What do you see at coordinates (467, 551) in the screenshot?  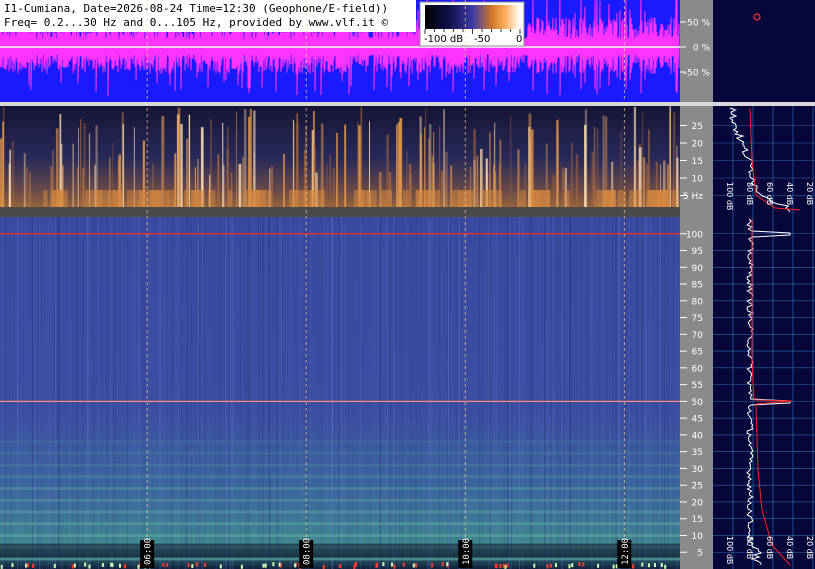 I see `time-label: 10:00` at bounding box center [467, 551].